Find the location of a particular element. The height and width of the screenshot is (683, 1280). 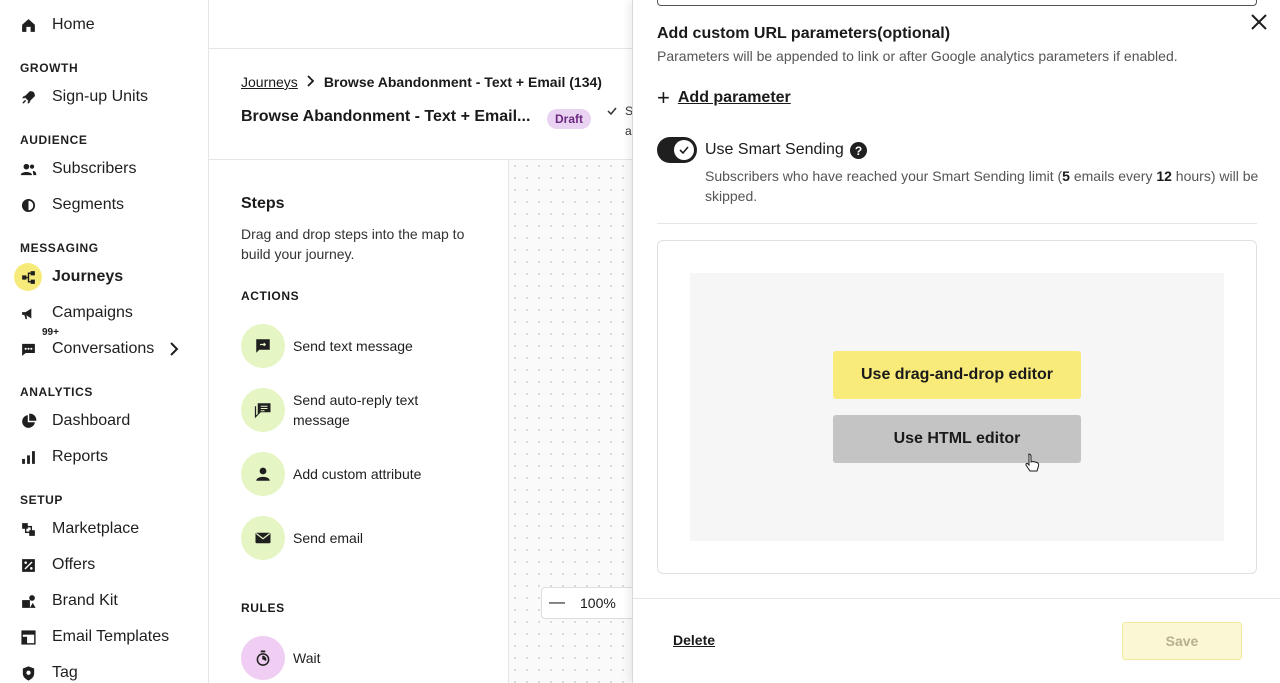

divider is located at coordinates (957, 223).